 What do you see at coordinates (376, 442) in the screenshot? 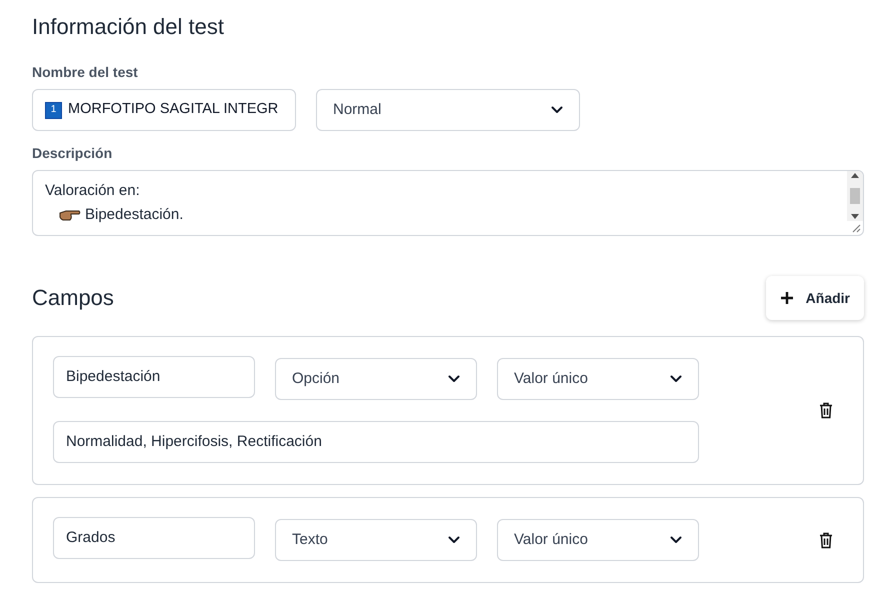
I see `options-input: Normalidad, Hipercifosis, Rectificación` at bounding box center [376, 442].